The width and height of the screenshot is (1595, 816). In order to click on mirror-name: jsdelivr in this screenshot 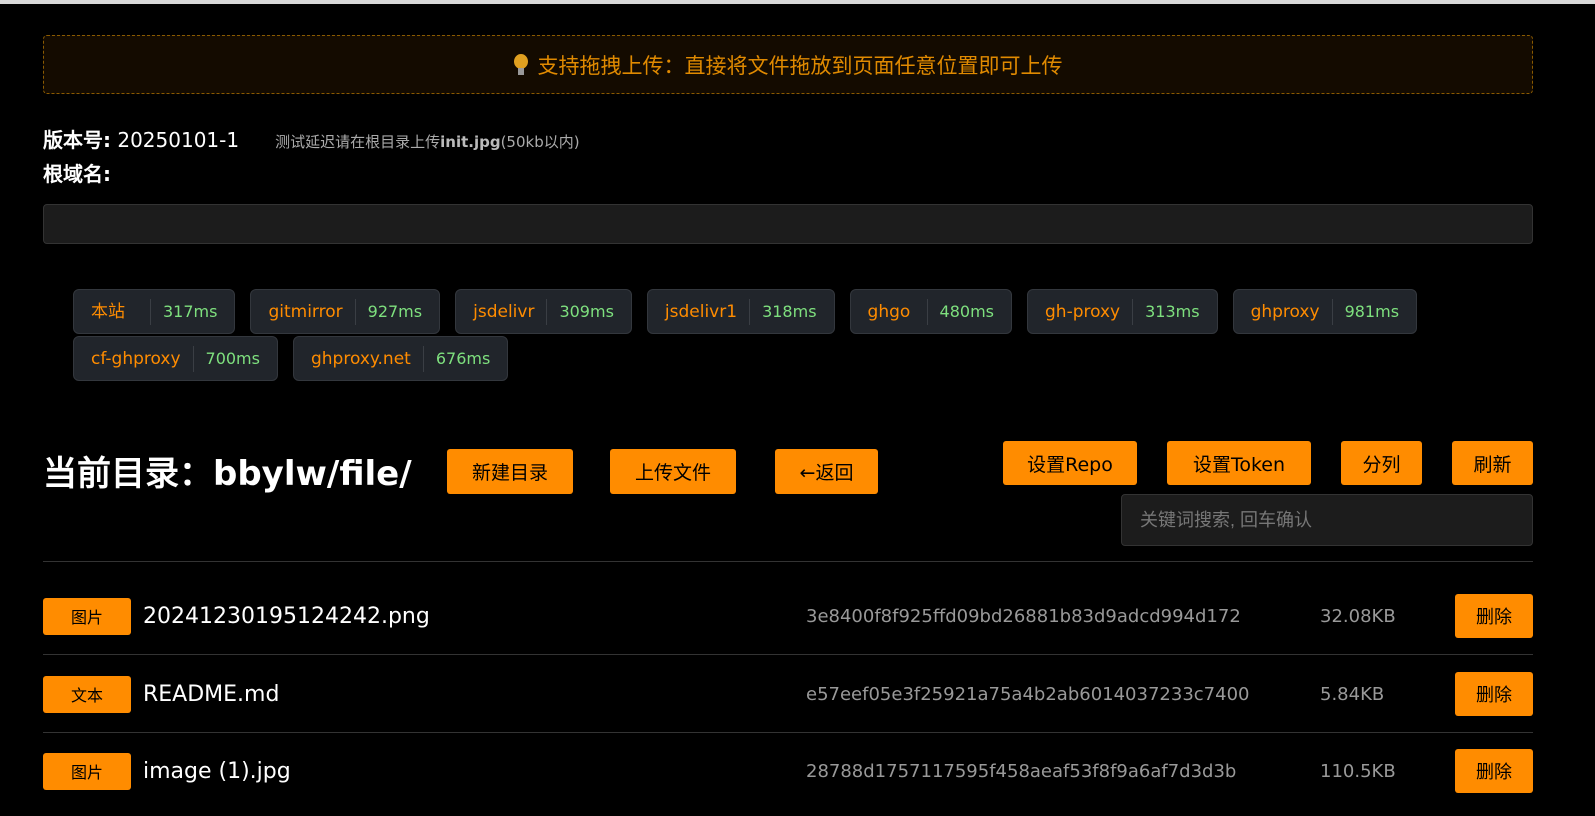, I will do `click(510, 311)`.